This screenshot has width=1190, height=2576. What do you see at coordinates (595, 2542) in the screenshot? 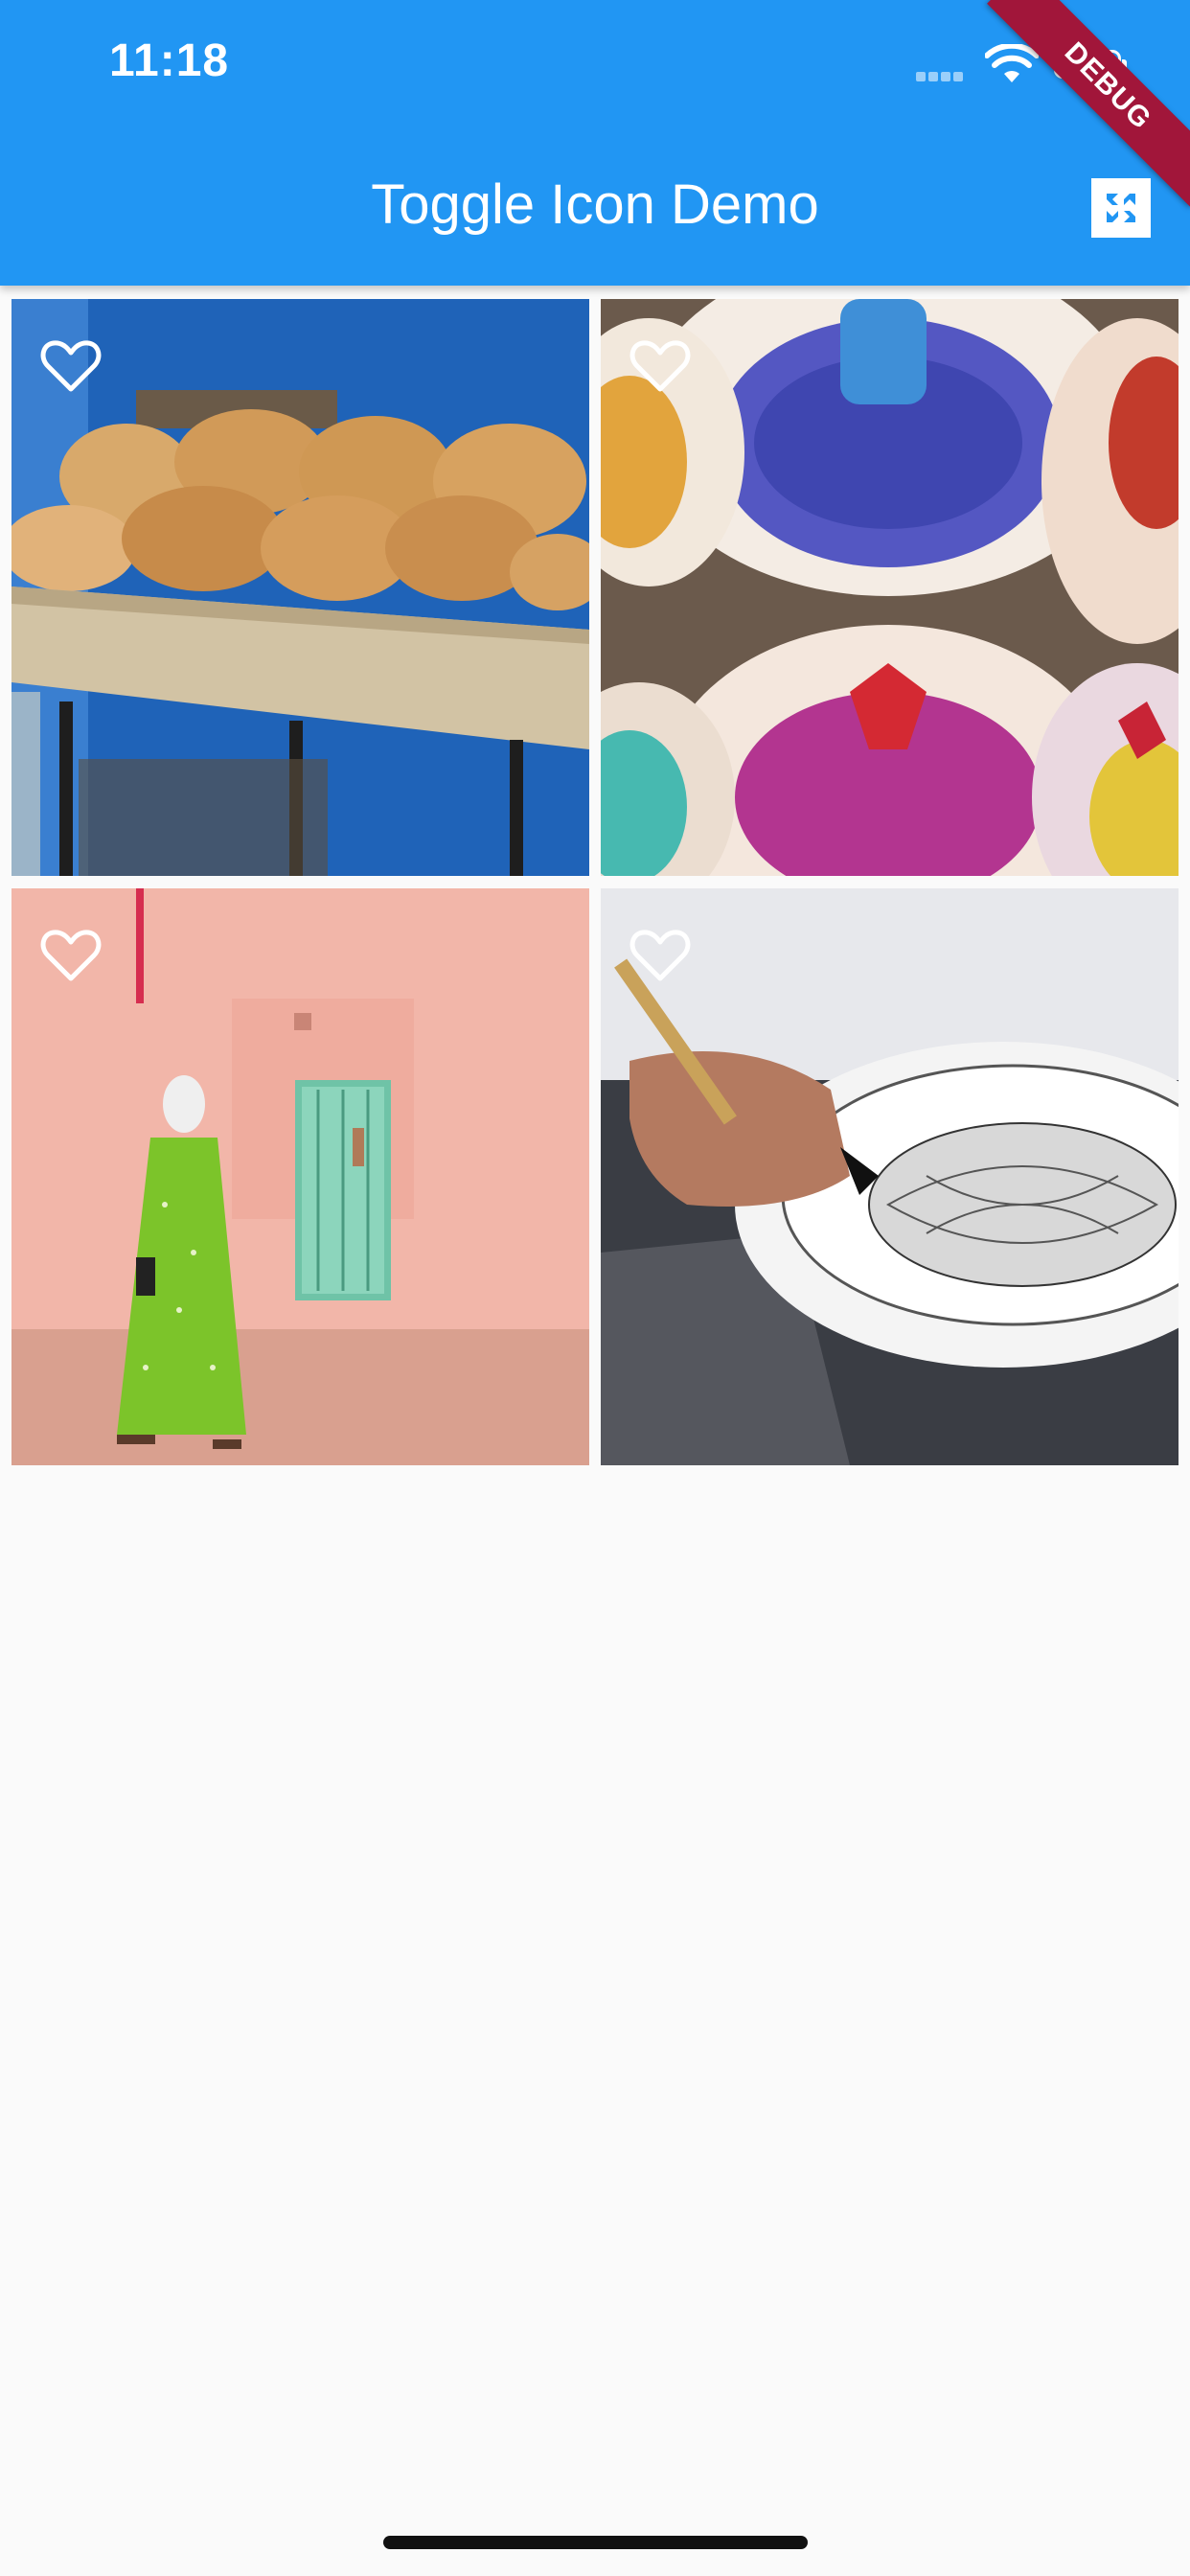
I see `home-indicator` at bounding box center [595, 2542].